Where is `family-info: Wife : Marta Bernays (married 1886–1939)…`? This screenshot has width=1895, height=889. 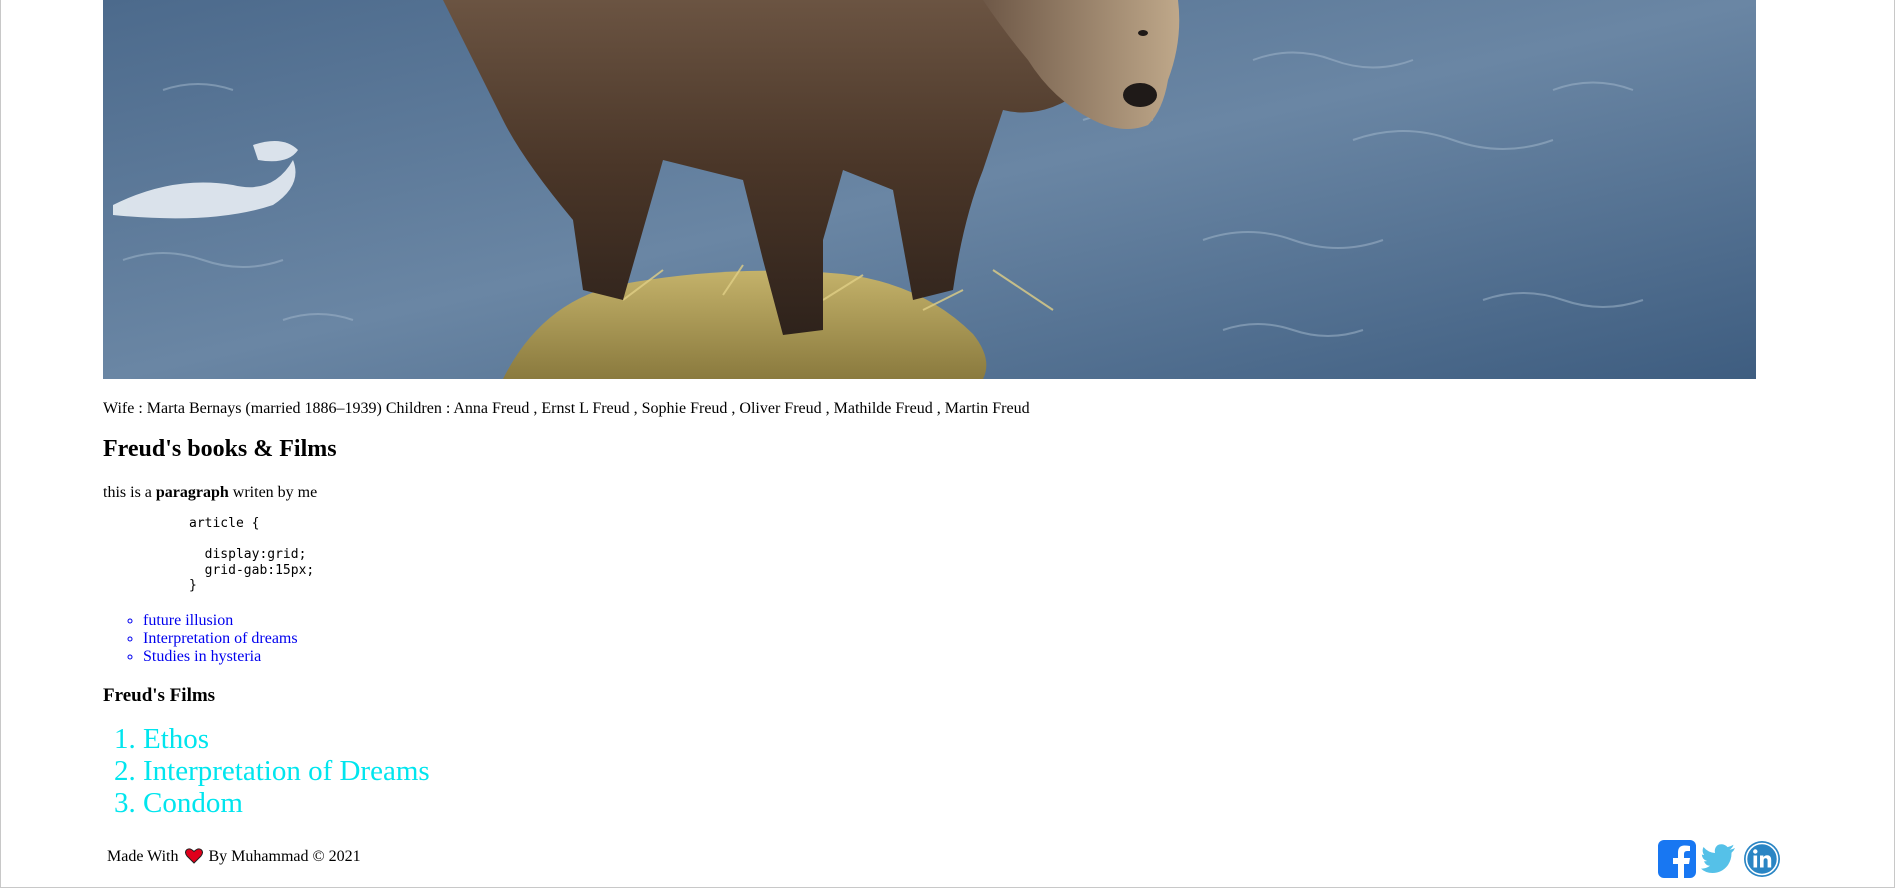
family-info: Wife : Marta Bernays (married 1886–1939)… is located at coordinates (566, 408).